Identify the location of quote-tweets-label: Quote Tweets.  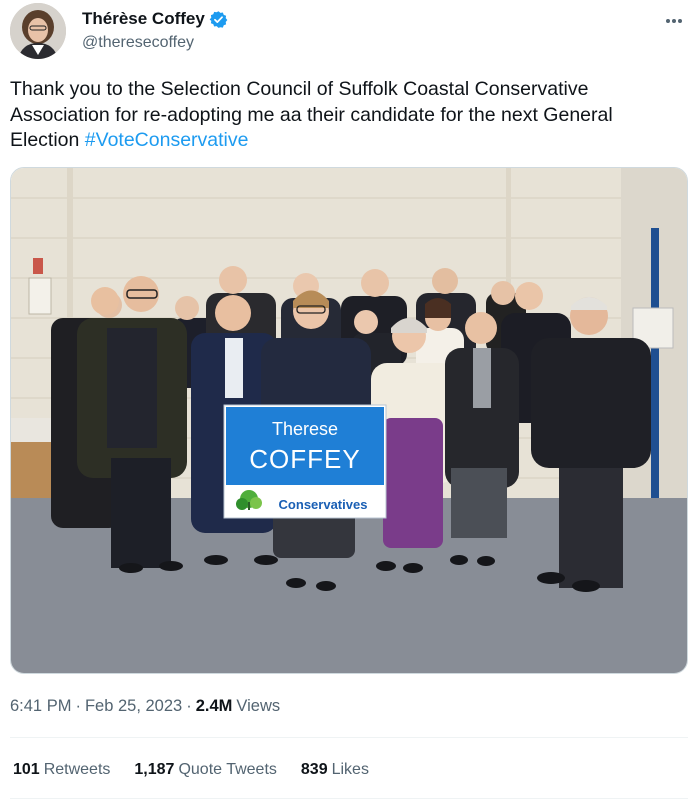
(227, 769).